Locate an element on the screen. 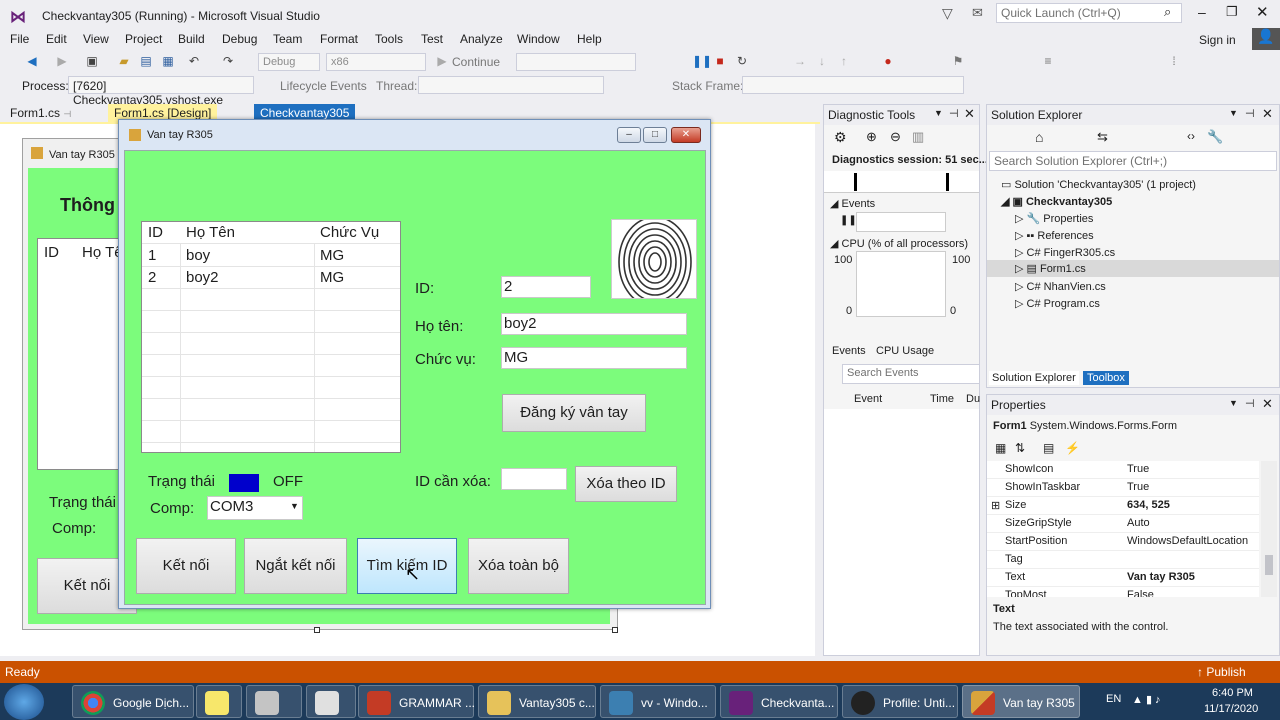 The width and height of the screenshot is (1280, 720). sign-in-link: Sign in is located at coordinates (1217, 40).